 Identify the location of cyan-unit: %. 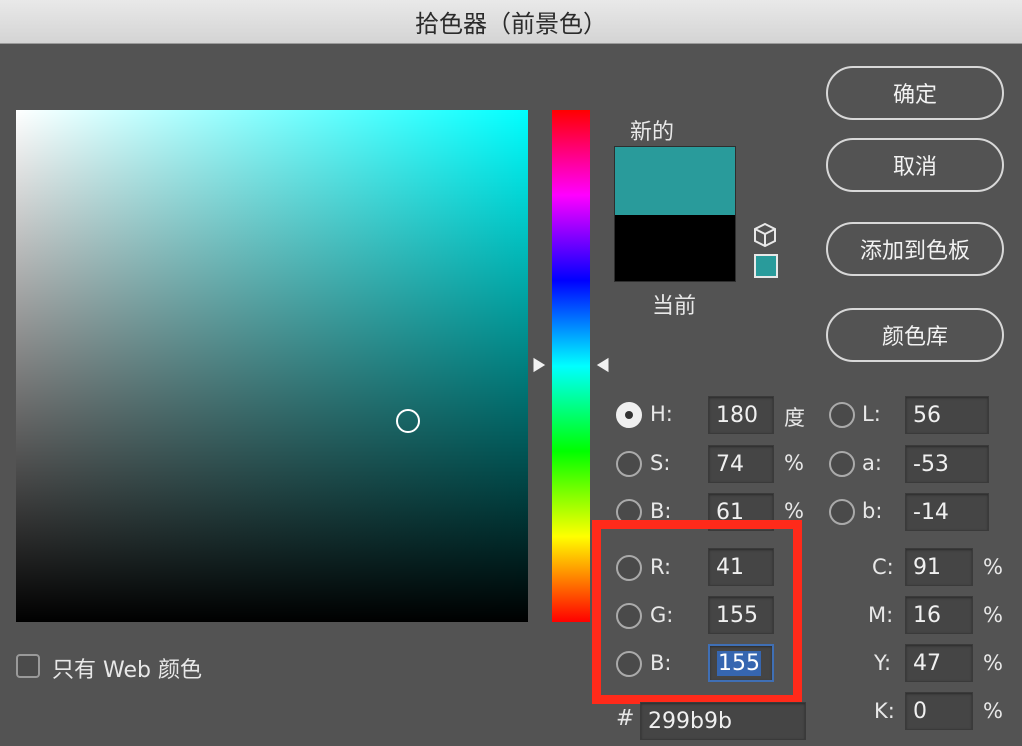
(993, 567).